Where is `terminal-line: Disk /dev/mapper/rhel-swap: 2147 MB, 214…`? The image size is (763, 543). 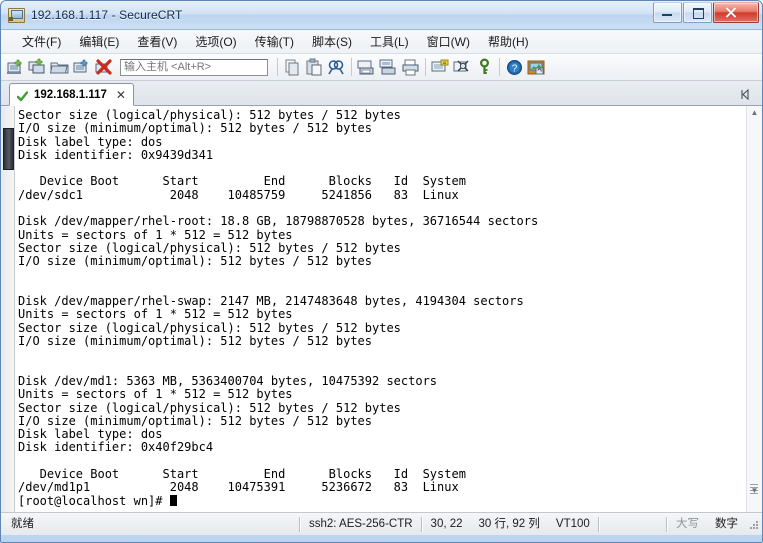
terminal-line: Disk /dev/mapper/rhel-swap: 2147 MB, 214… is located at coordinates (271, 301).